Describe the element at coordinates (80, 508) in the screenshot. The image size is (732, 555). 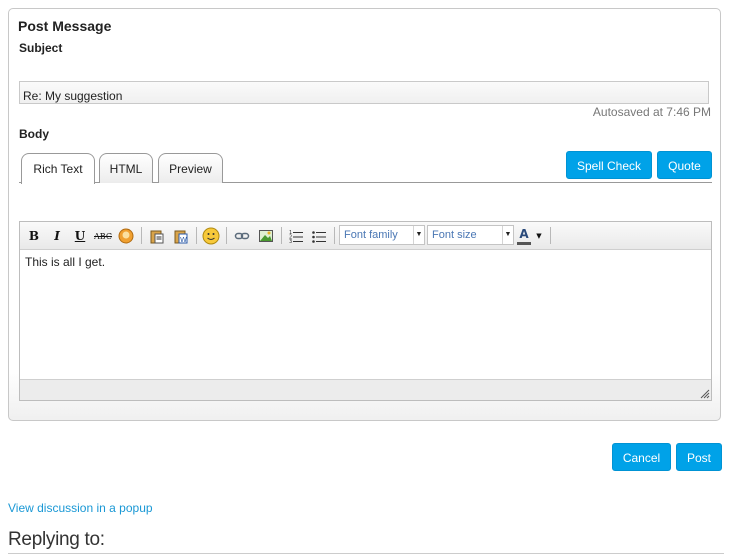
I see `view-discussion-popup-link: View discussion in a popup` at that location.